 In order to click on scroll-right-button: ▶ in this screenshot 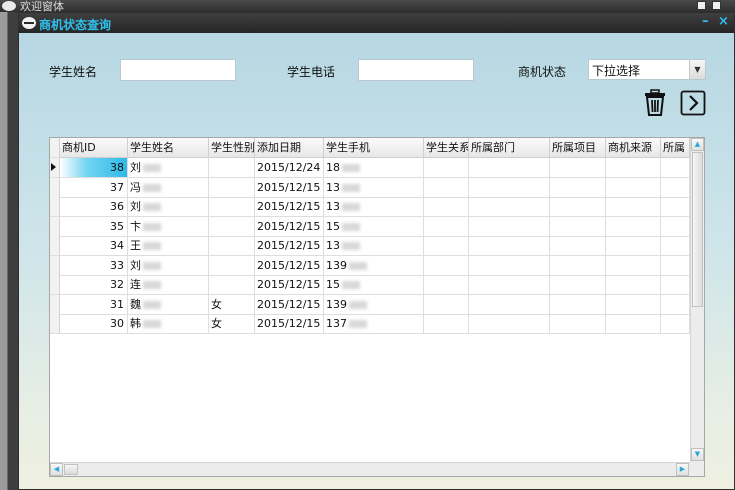, I will do `click(682, 469)`.